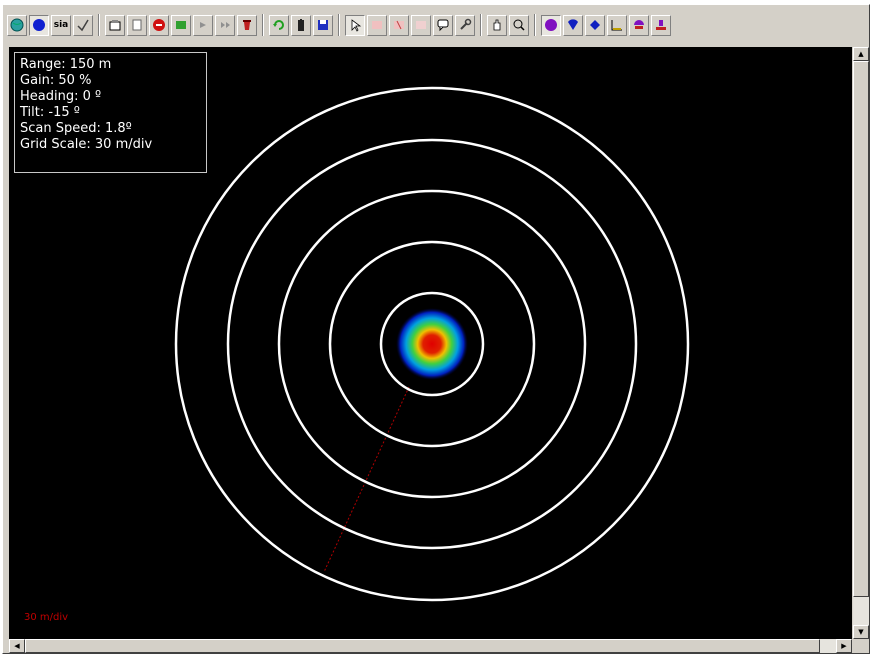 Image resolution: width=873 pixels, height=657 pixels. Describe the element at coordinates (279, 25) in the screenshot. I see `refresh-icon` at that location.